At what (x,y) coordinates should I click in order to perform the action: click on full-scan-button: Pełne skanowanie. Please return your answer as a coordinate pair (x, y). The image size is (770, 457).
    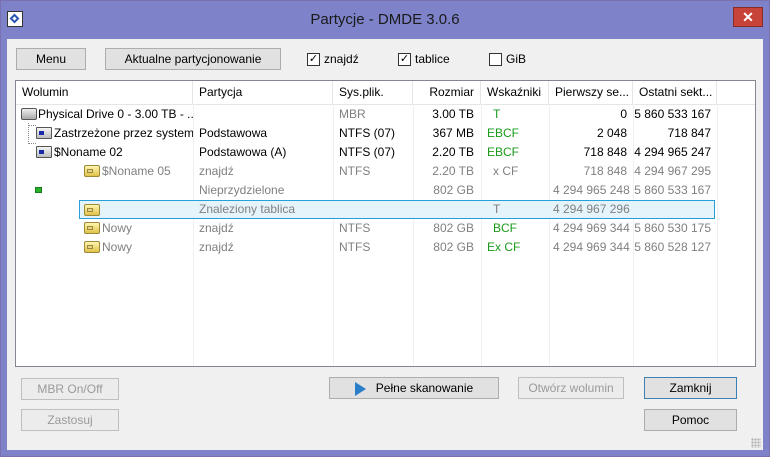
    Looking at the image, I should click on (414, 388).